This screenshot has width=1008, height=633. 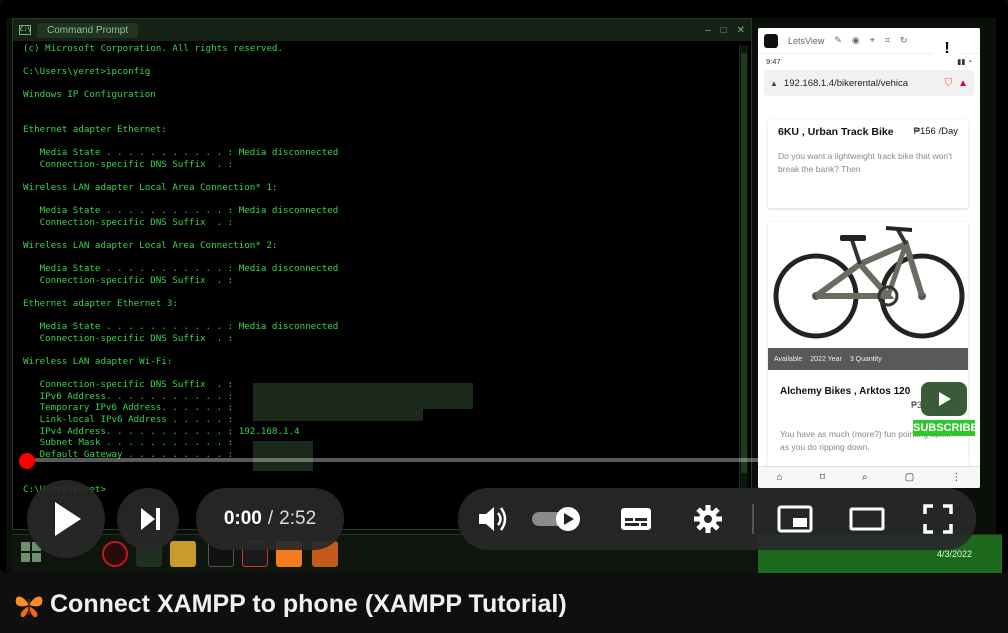 I want to click on letsview-name: LetsView, so click(x=806, y=40).